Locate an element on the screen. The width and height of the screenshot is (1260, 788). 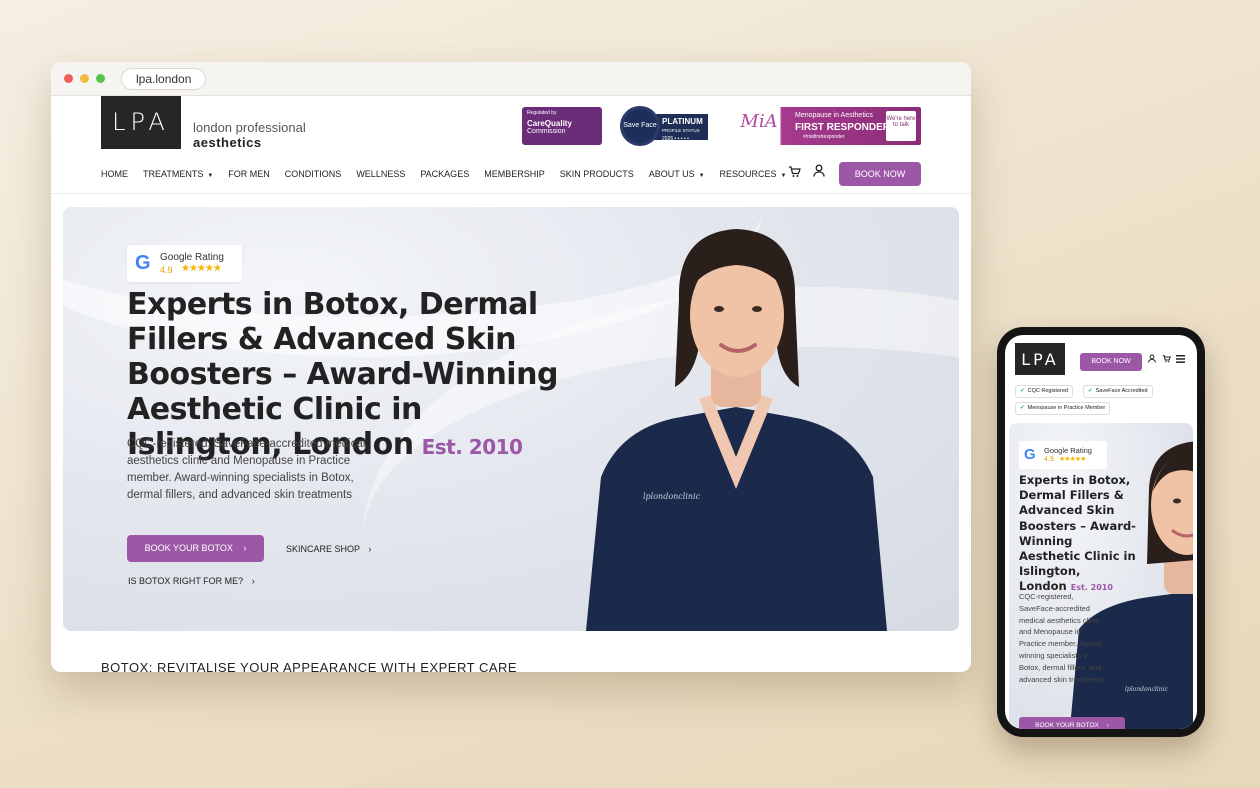
nav-about-us-label: ABOUT US is located at coordinates (671, 174).